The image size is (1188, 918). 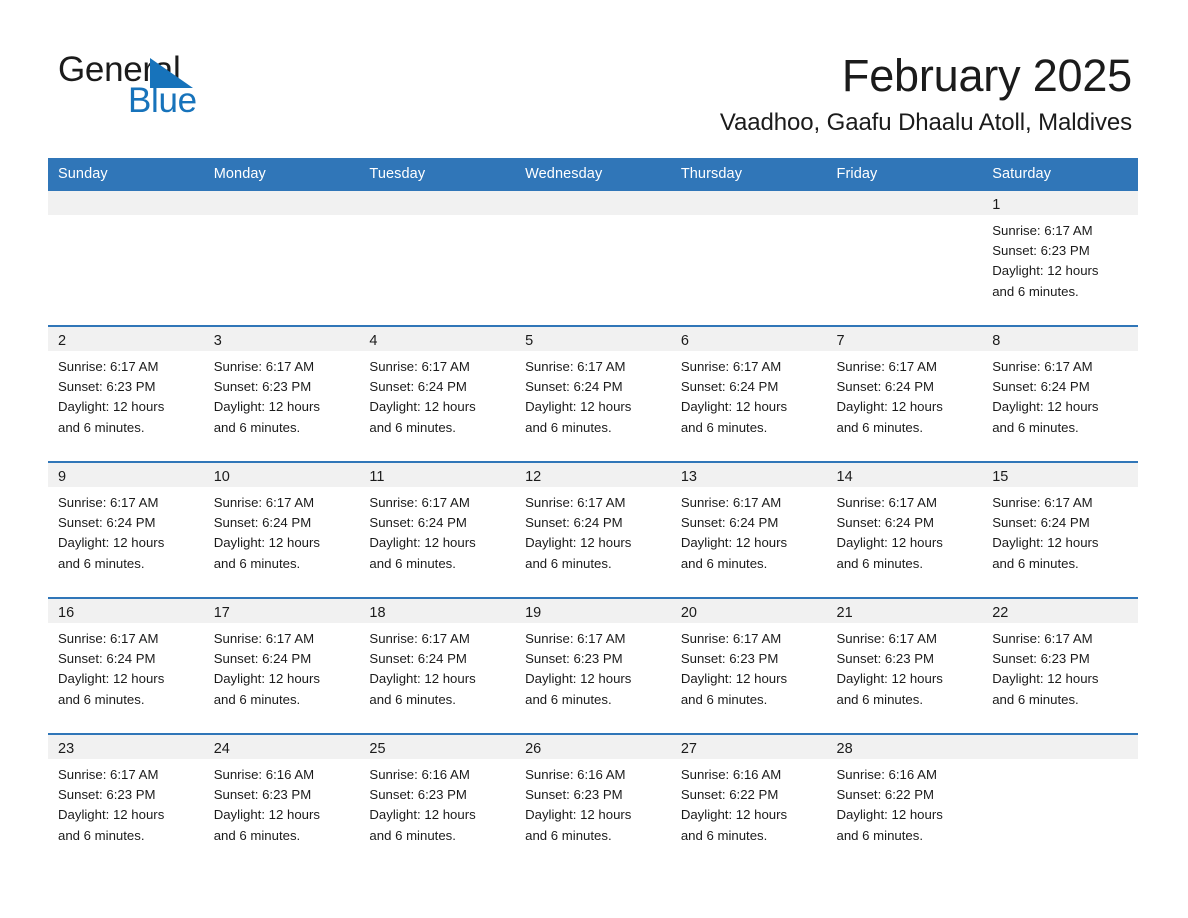 What do you see at coordinates (437, 747) in the screenshot?
I see `day-number: 25` at bounding box center [437, 747].